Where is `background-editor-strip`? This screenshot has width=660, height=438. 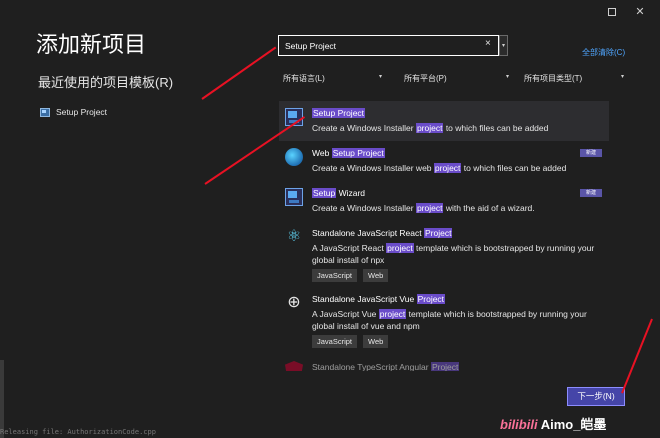 background-editor-strip is located at coordinates (2, 399).